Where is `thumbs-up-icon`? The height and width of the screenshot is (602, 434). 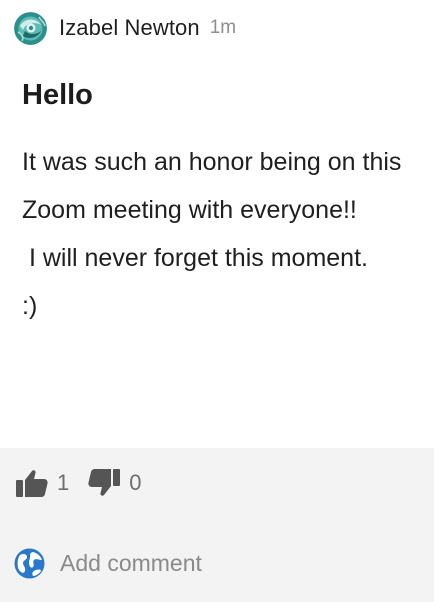 thumbs-up-icon is located at coordinates (32, 483).